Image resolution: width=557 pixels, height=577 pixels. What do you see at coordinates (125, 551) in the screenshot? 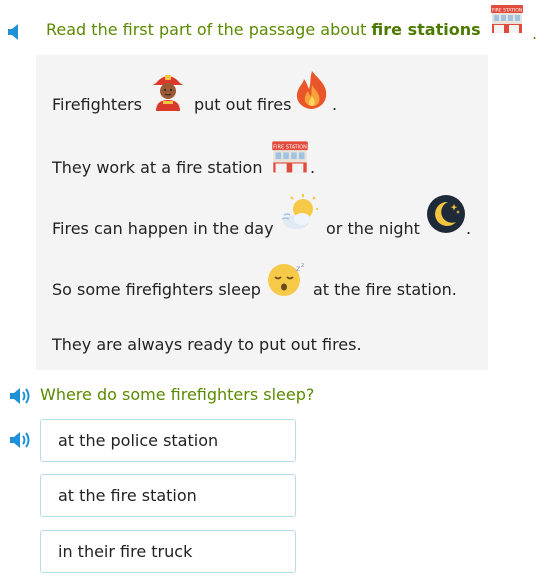
I see `answer-choice-label: in their fire truck` at bounding box center [125, 551].